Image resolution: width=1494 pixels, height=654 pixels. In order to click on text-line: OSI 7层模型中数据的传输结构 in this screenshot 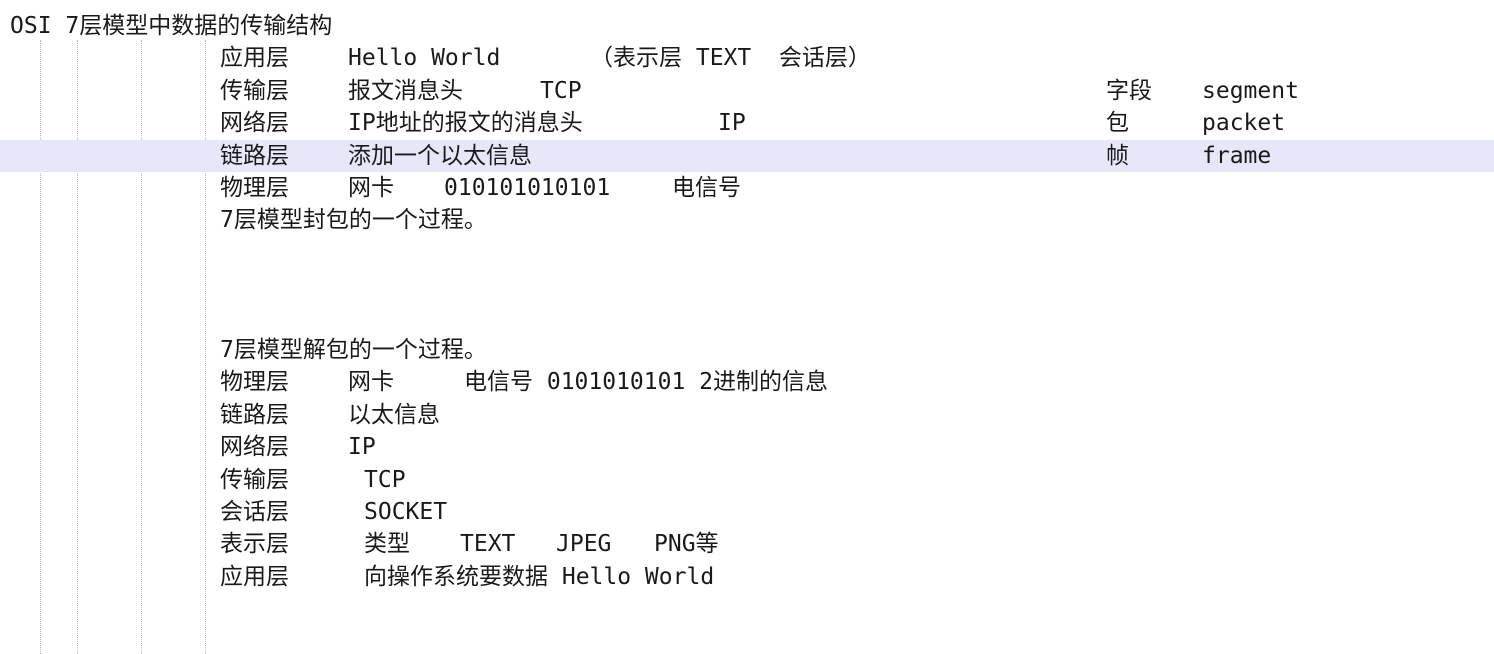, I will do `click(747, 26)`.